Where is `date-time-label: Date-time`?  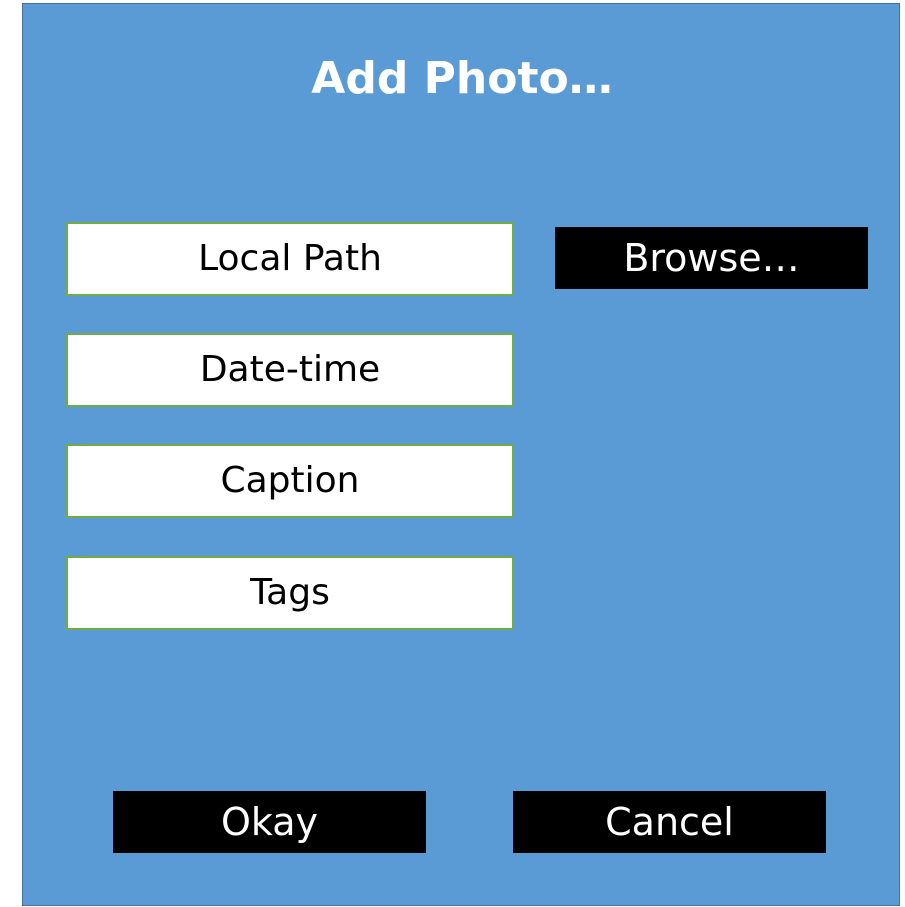 date-time-label: Date-time is located at coordinates (290, 369).